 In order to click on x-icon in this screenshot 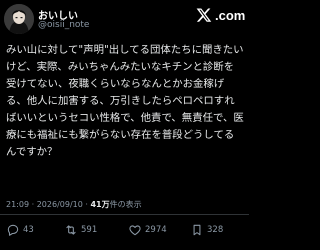, I will do `click(204, 15)`.